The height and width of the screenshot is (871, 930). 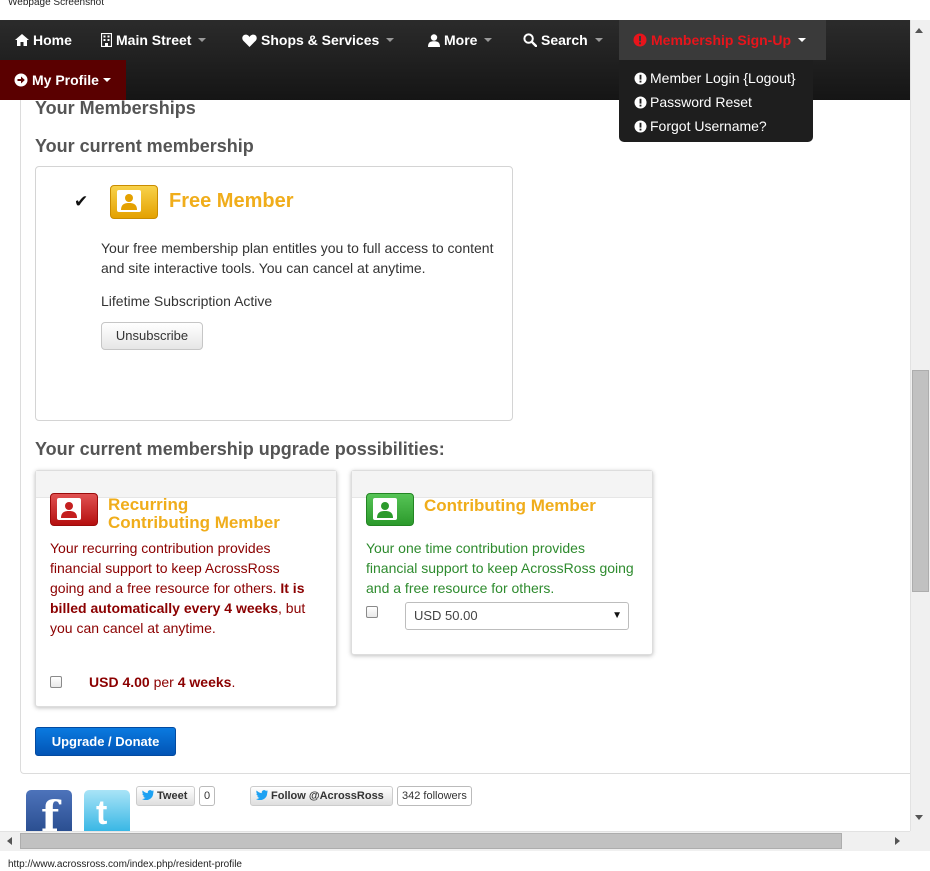 I want to click on search-icon, so click(x=530, y=40).